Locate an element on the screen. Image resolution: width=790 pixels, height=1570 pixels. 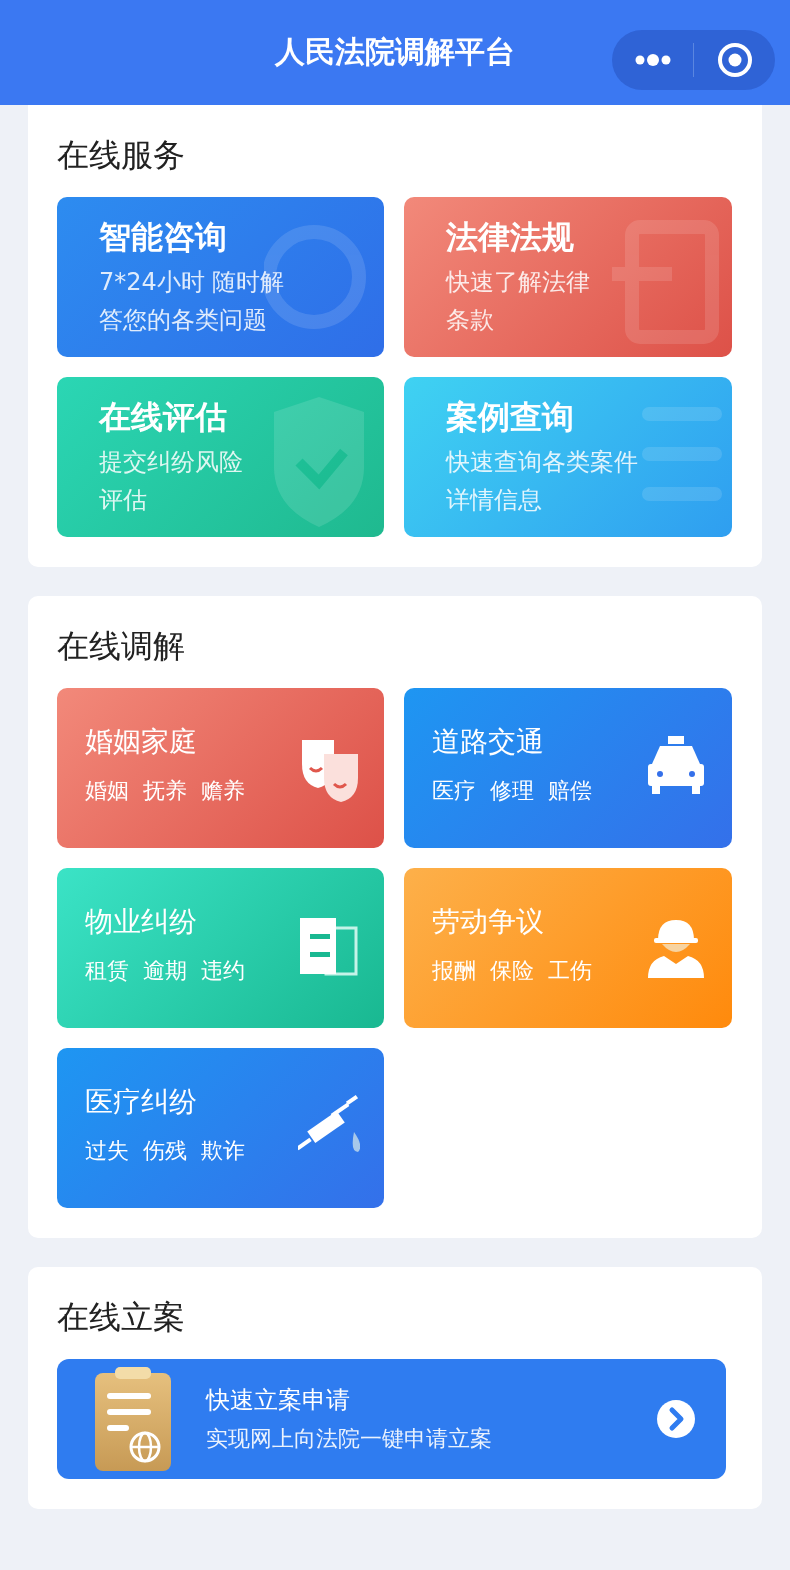
tile-title: 劳动争议 is located at coordinates (488, 922).